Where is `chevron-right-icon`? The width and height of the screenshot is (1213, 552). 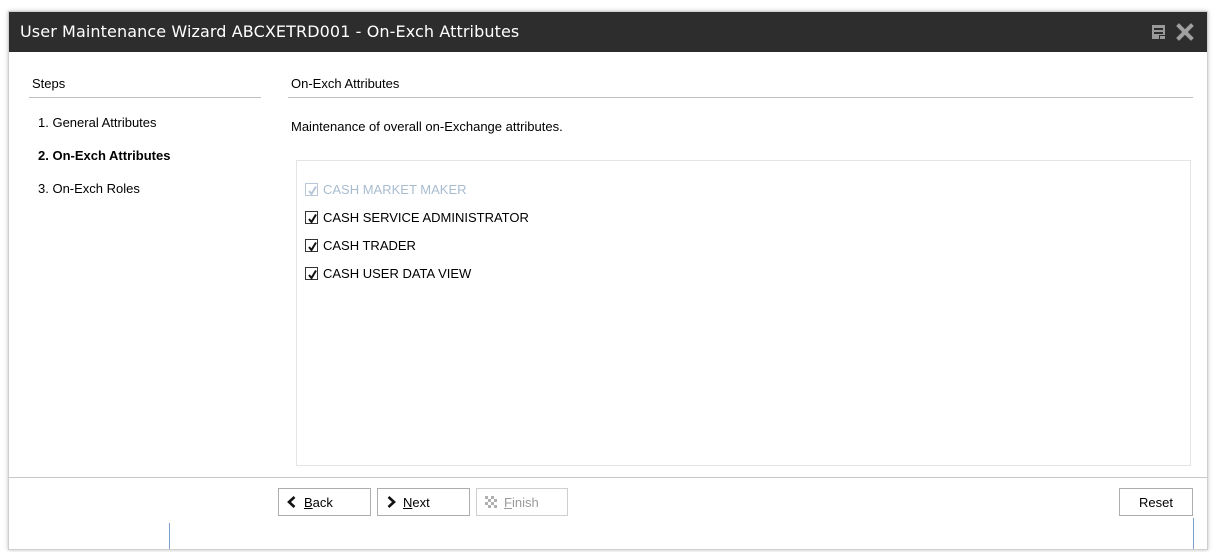 chevron-right-icon is located at coordinates (391, 502).